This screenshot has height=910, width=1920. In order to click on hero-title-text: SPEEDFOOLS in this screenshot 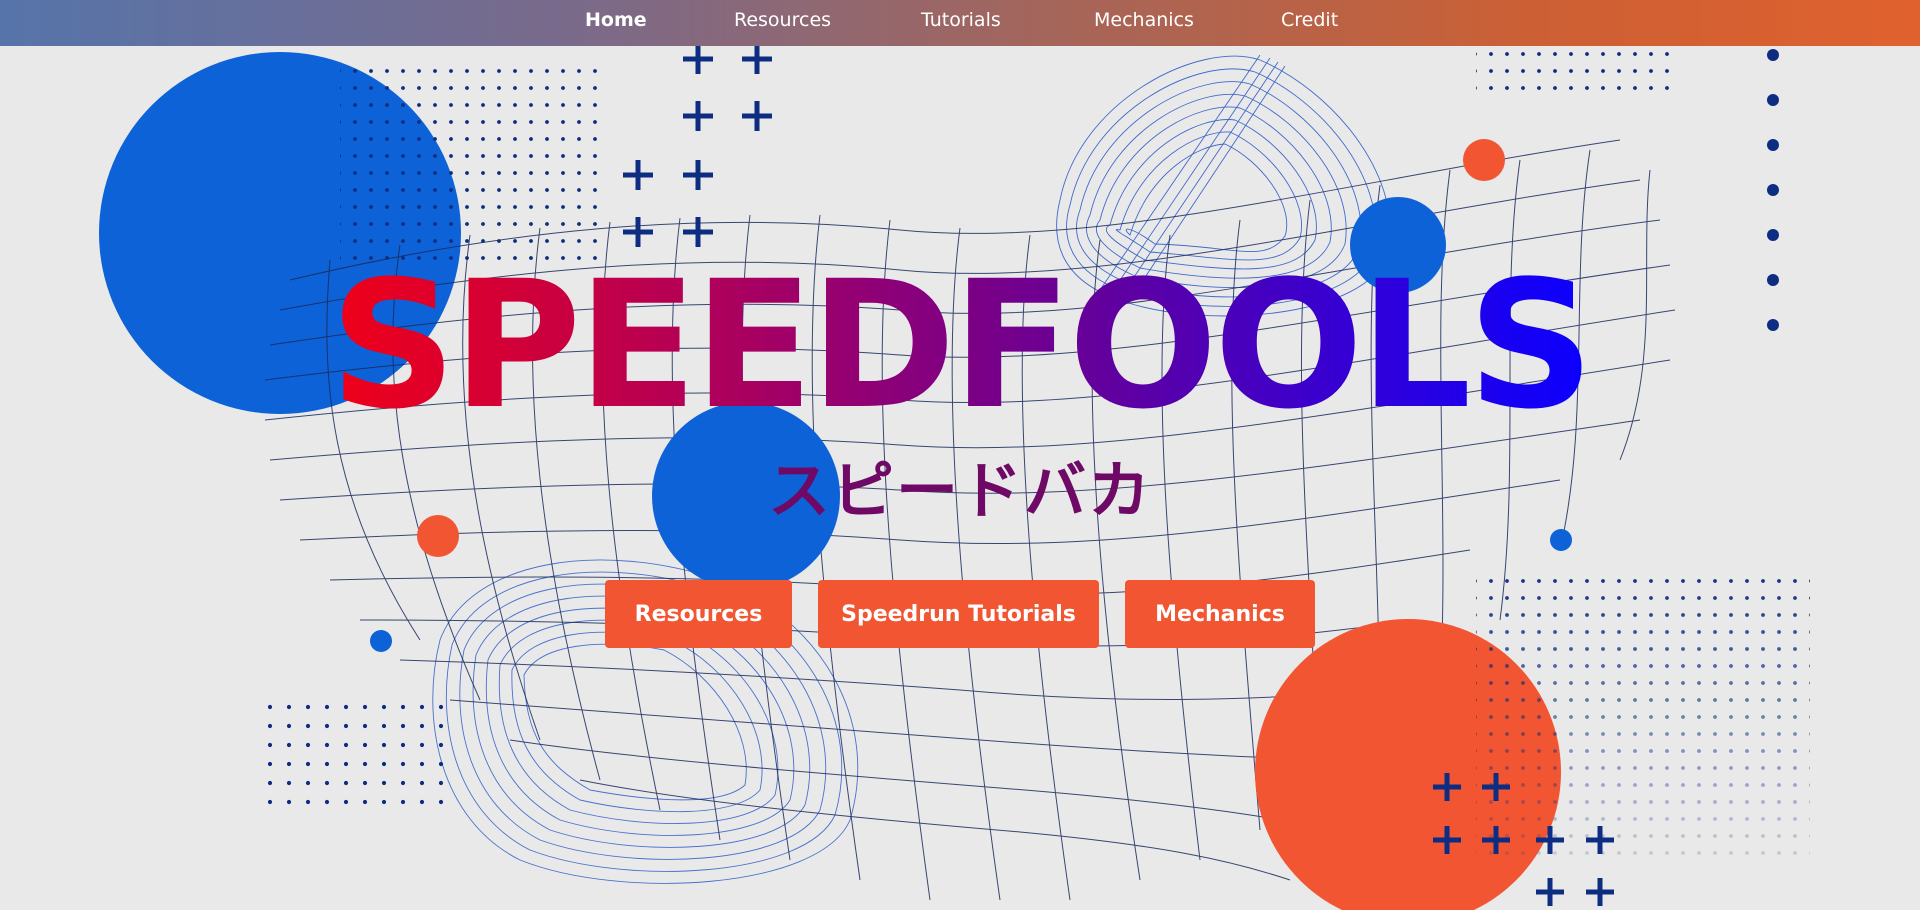, I will do `click(962, 345)`.